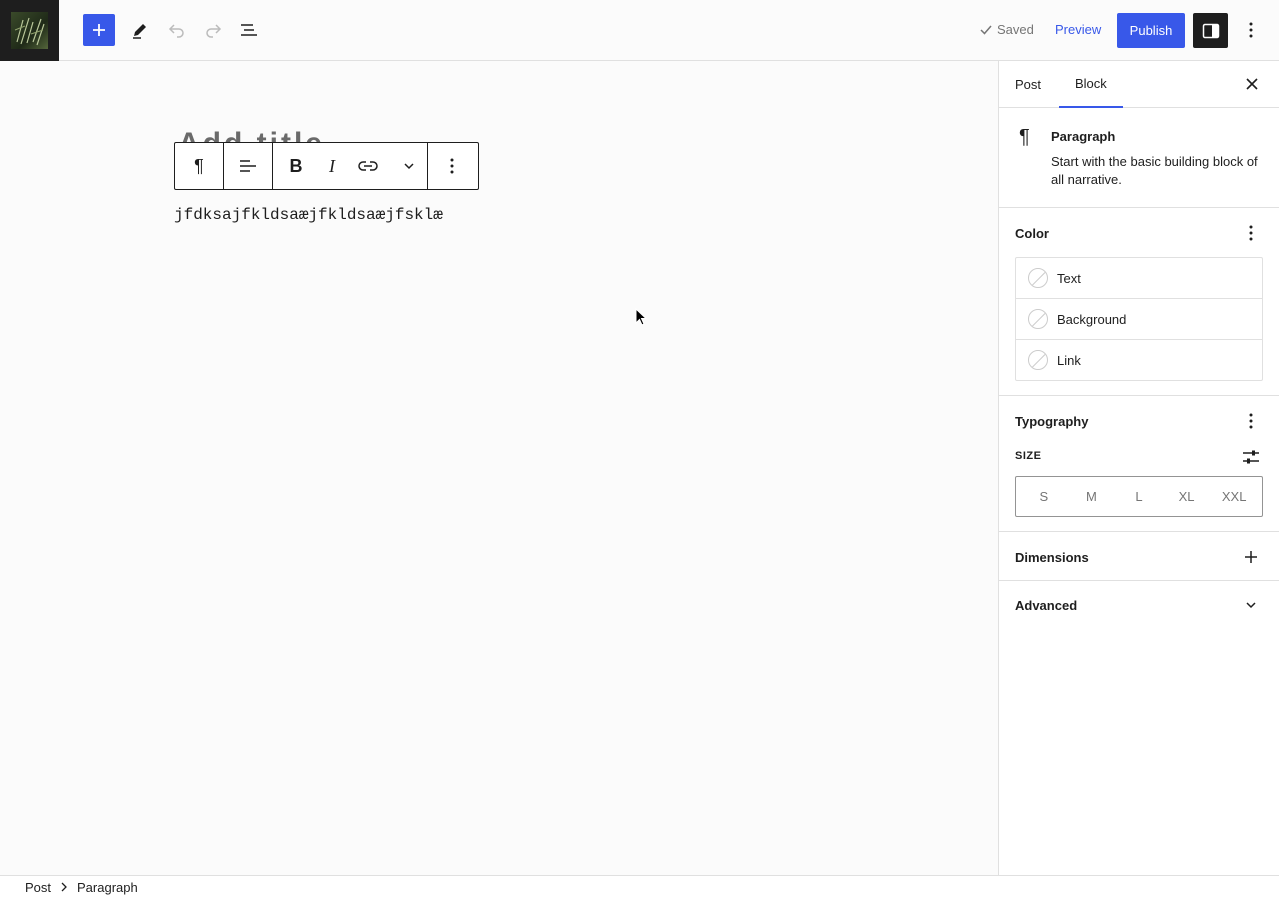  Describe the element at coordinates (1044, 496) in the screenshot. I see `font-size-option-s: S` at that location.